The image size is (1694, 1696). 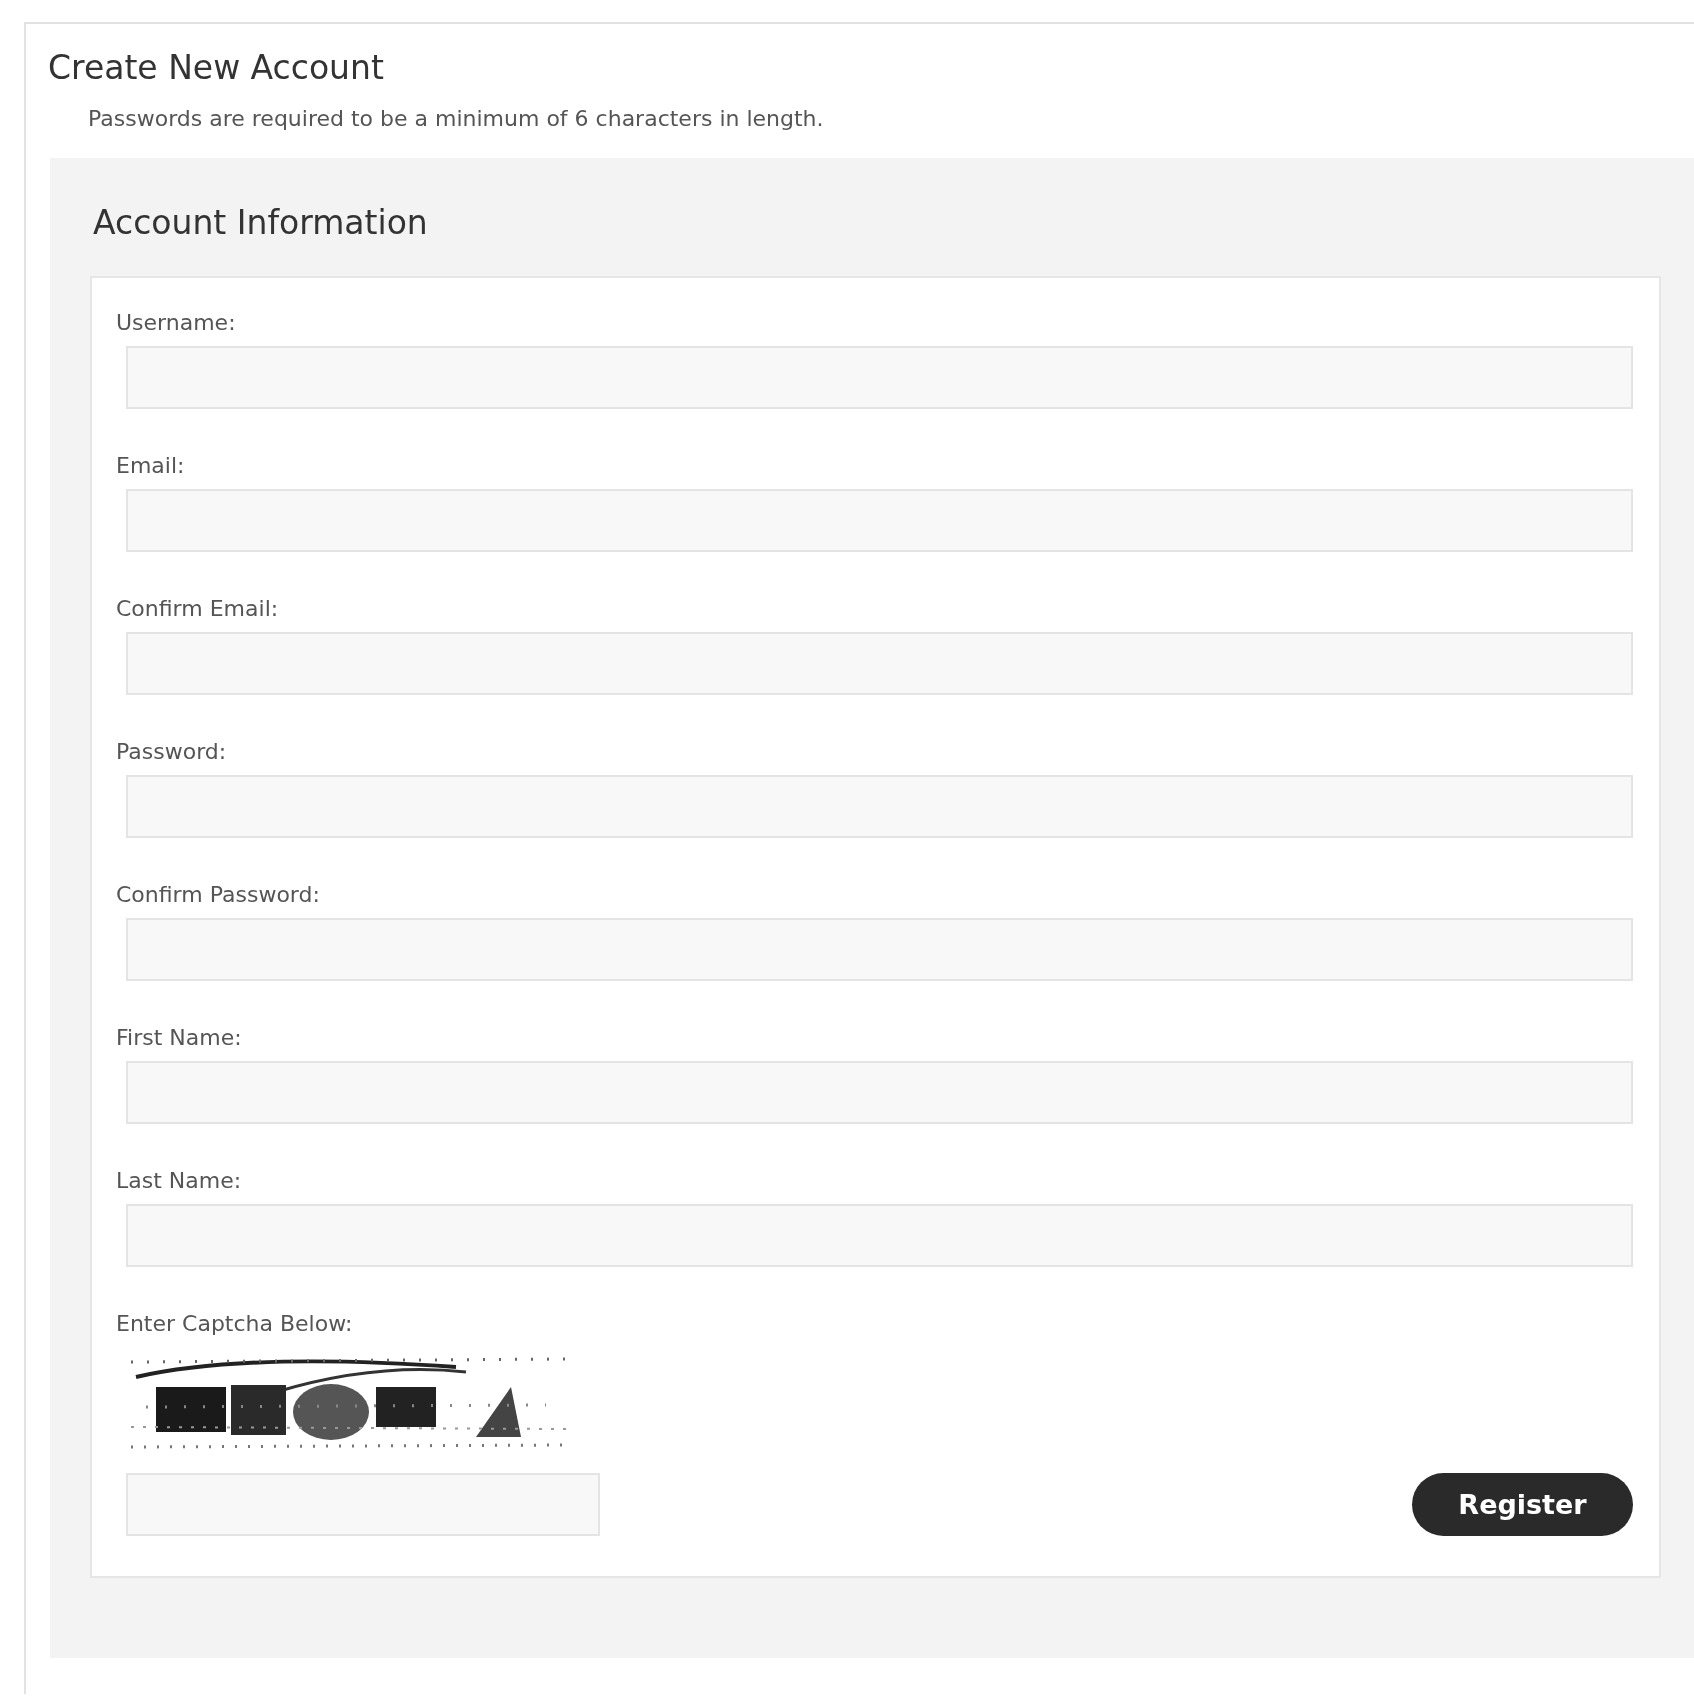 I want to click on field-label: Password:, so click(x=171, y=752).